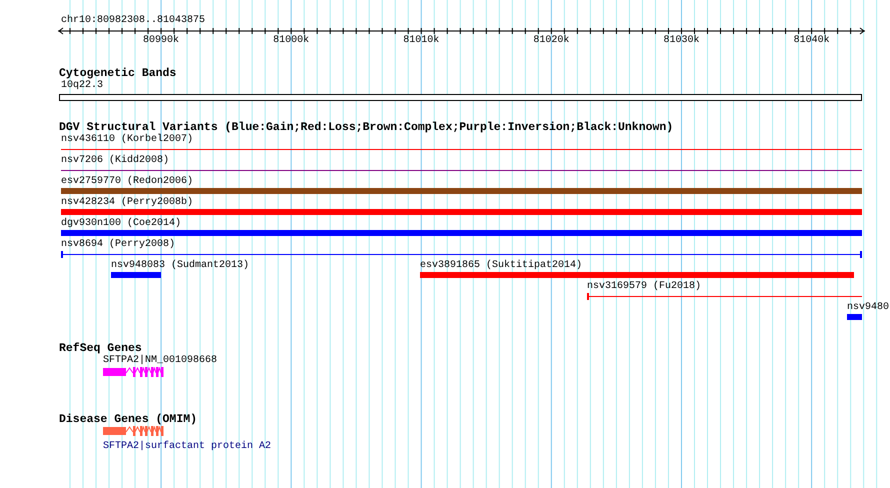 This screenshot has width=890, height=488. What do you see at coordinates (812, 41) in the screenshot?
I see `tick-label: 81040k` at bounding box center [812, 41].